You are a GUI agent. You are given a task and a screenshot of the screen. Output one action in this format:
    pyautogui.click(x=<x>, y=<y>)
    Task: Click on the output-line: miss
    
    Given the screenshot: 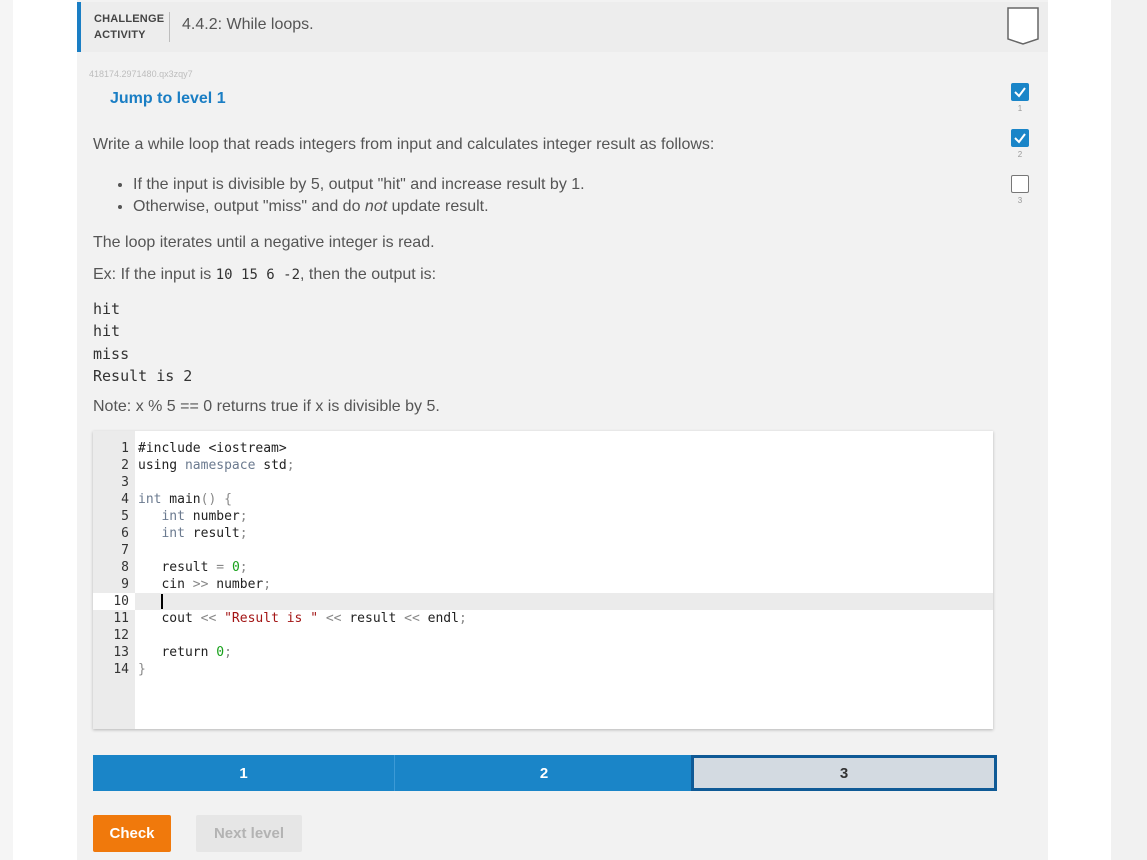 What is the action you would take?
    pyautogui.click(x=111, y=354)
    